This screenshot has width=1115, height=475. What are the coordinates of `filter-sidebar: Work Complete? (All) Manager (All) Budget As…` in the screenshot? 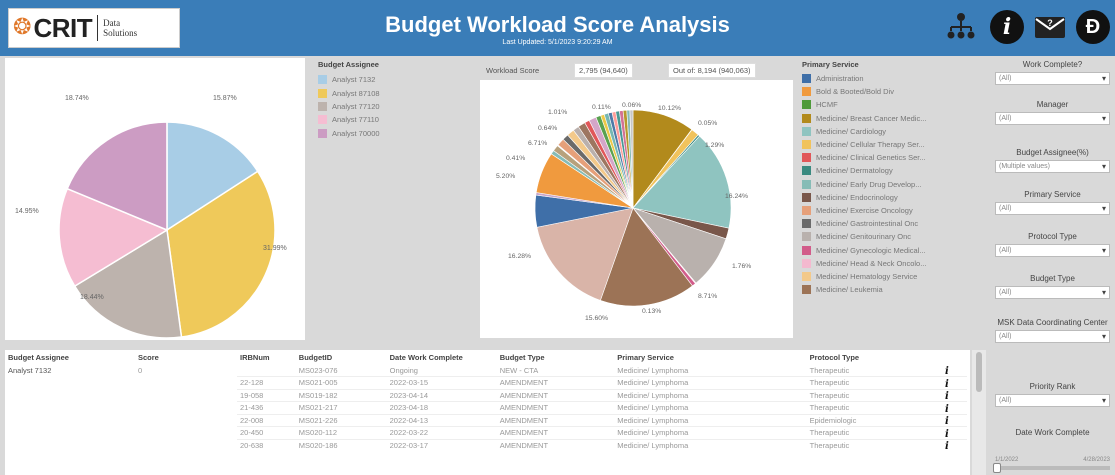 It's located at (1052, 265).